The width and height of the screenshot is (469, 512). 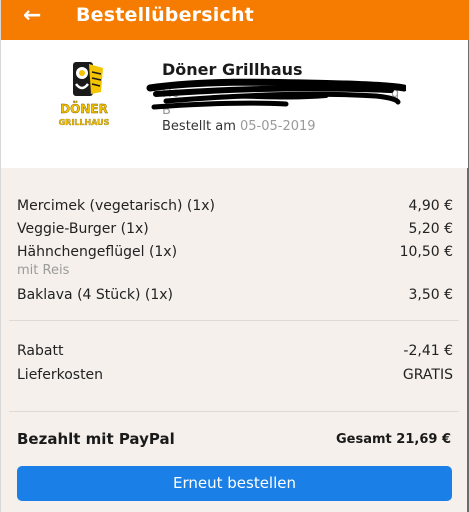 I want to click on item-name: Mercimek (vegetarisch) (1x), so click(x=116, y=206).